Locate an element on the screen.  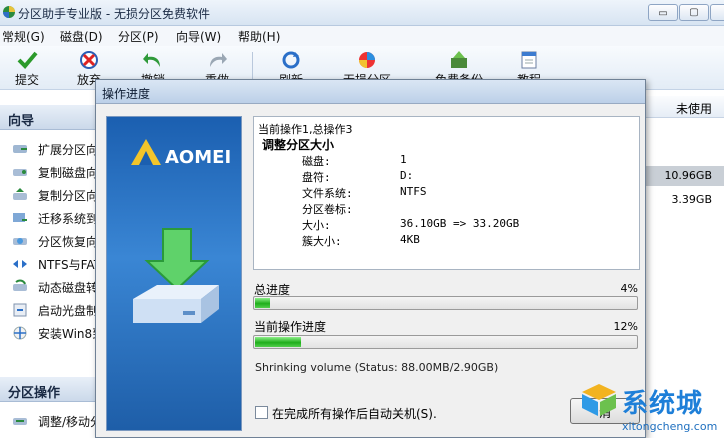
discard-icon is located at coordinates (89, 60).